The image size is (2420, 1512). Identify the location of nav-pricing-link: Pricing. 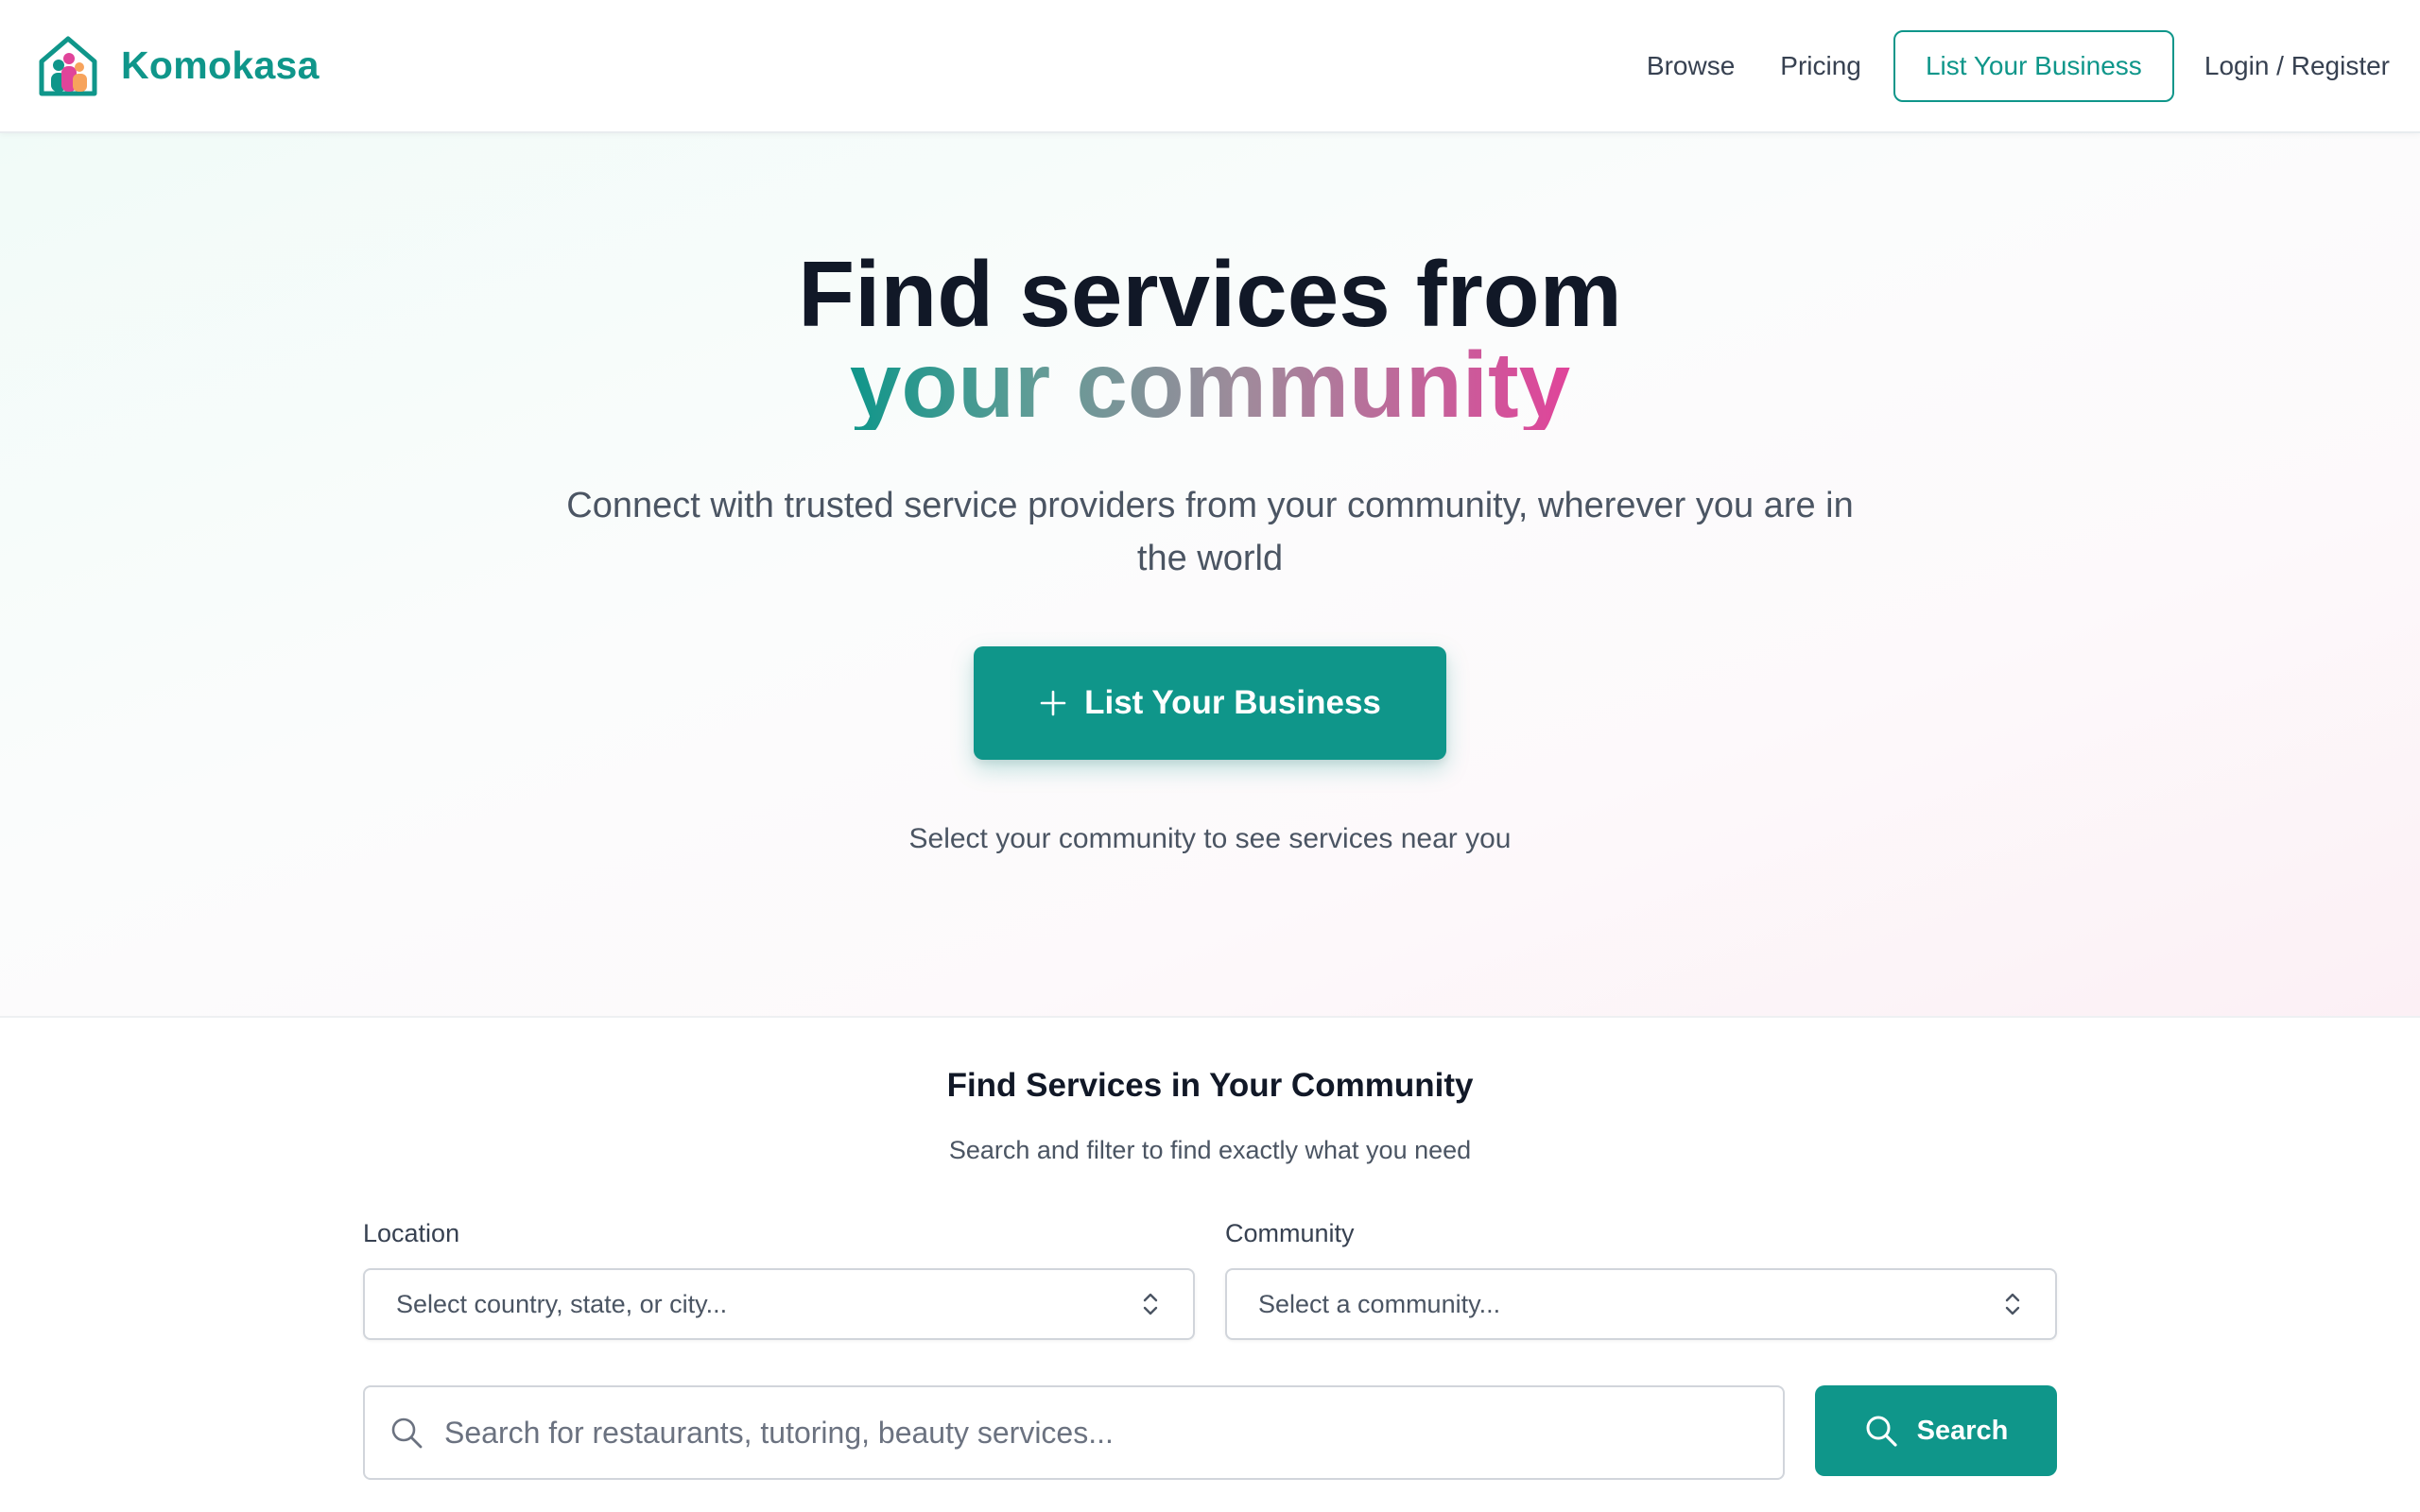
(1821, 66).